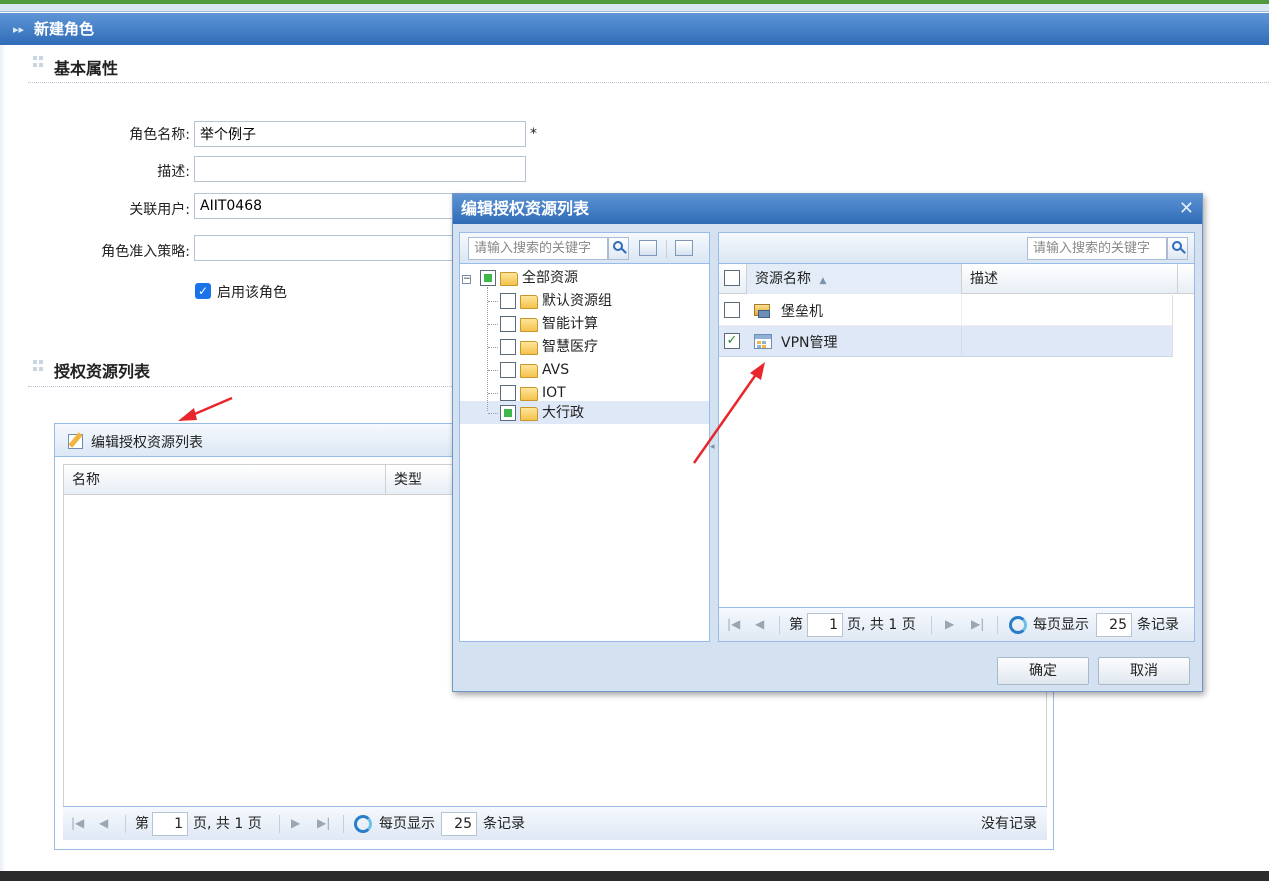 Image resolution: width=1269 pixels, height=881 pixels. I want to click on col-name: 名称, so click(225, 480).